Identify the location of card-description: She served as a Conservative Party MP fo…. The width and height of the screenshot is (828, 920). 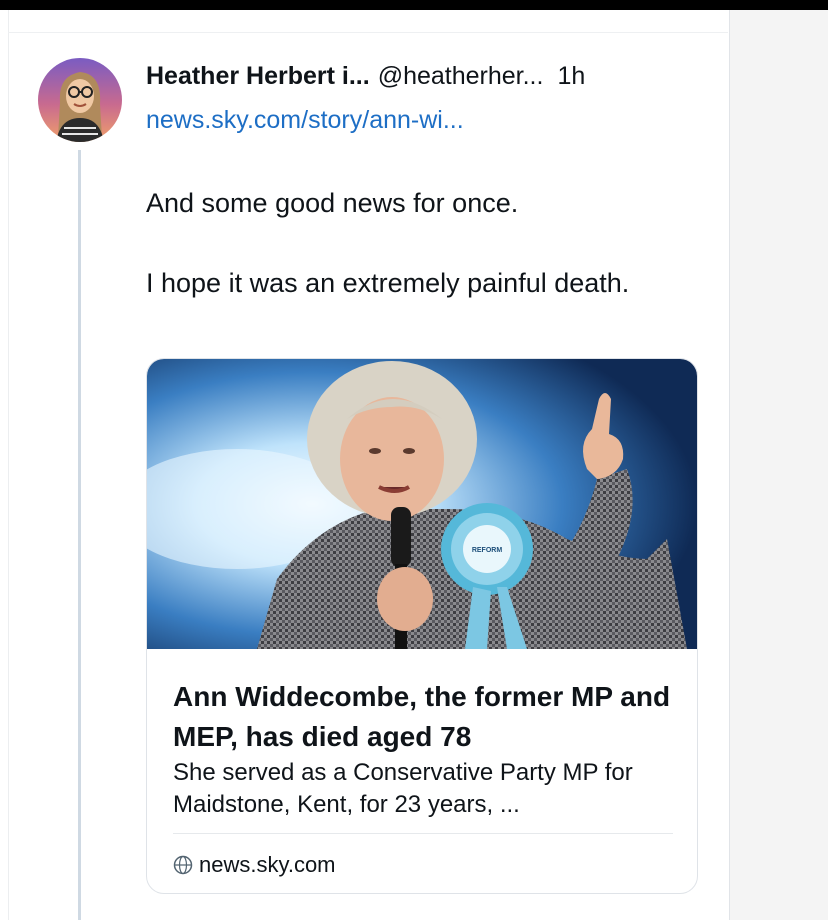
(403, 788).